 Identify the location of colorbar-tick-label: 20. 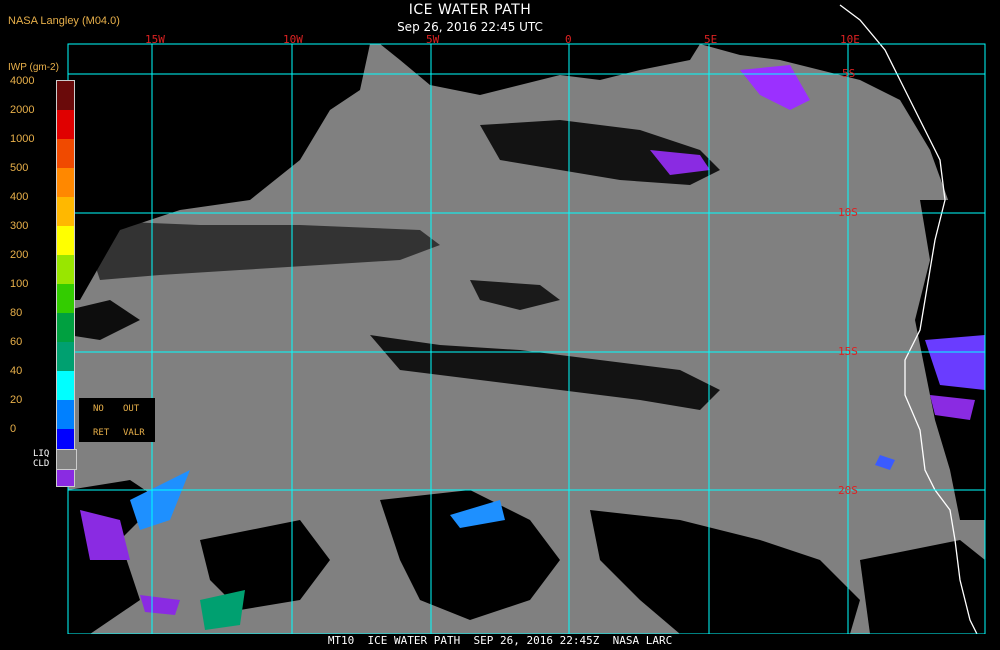
(16, 400).